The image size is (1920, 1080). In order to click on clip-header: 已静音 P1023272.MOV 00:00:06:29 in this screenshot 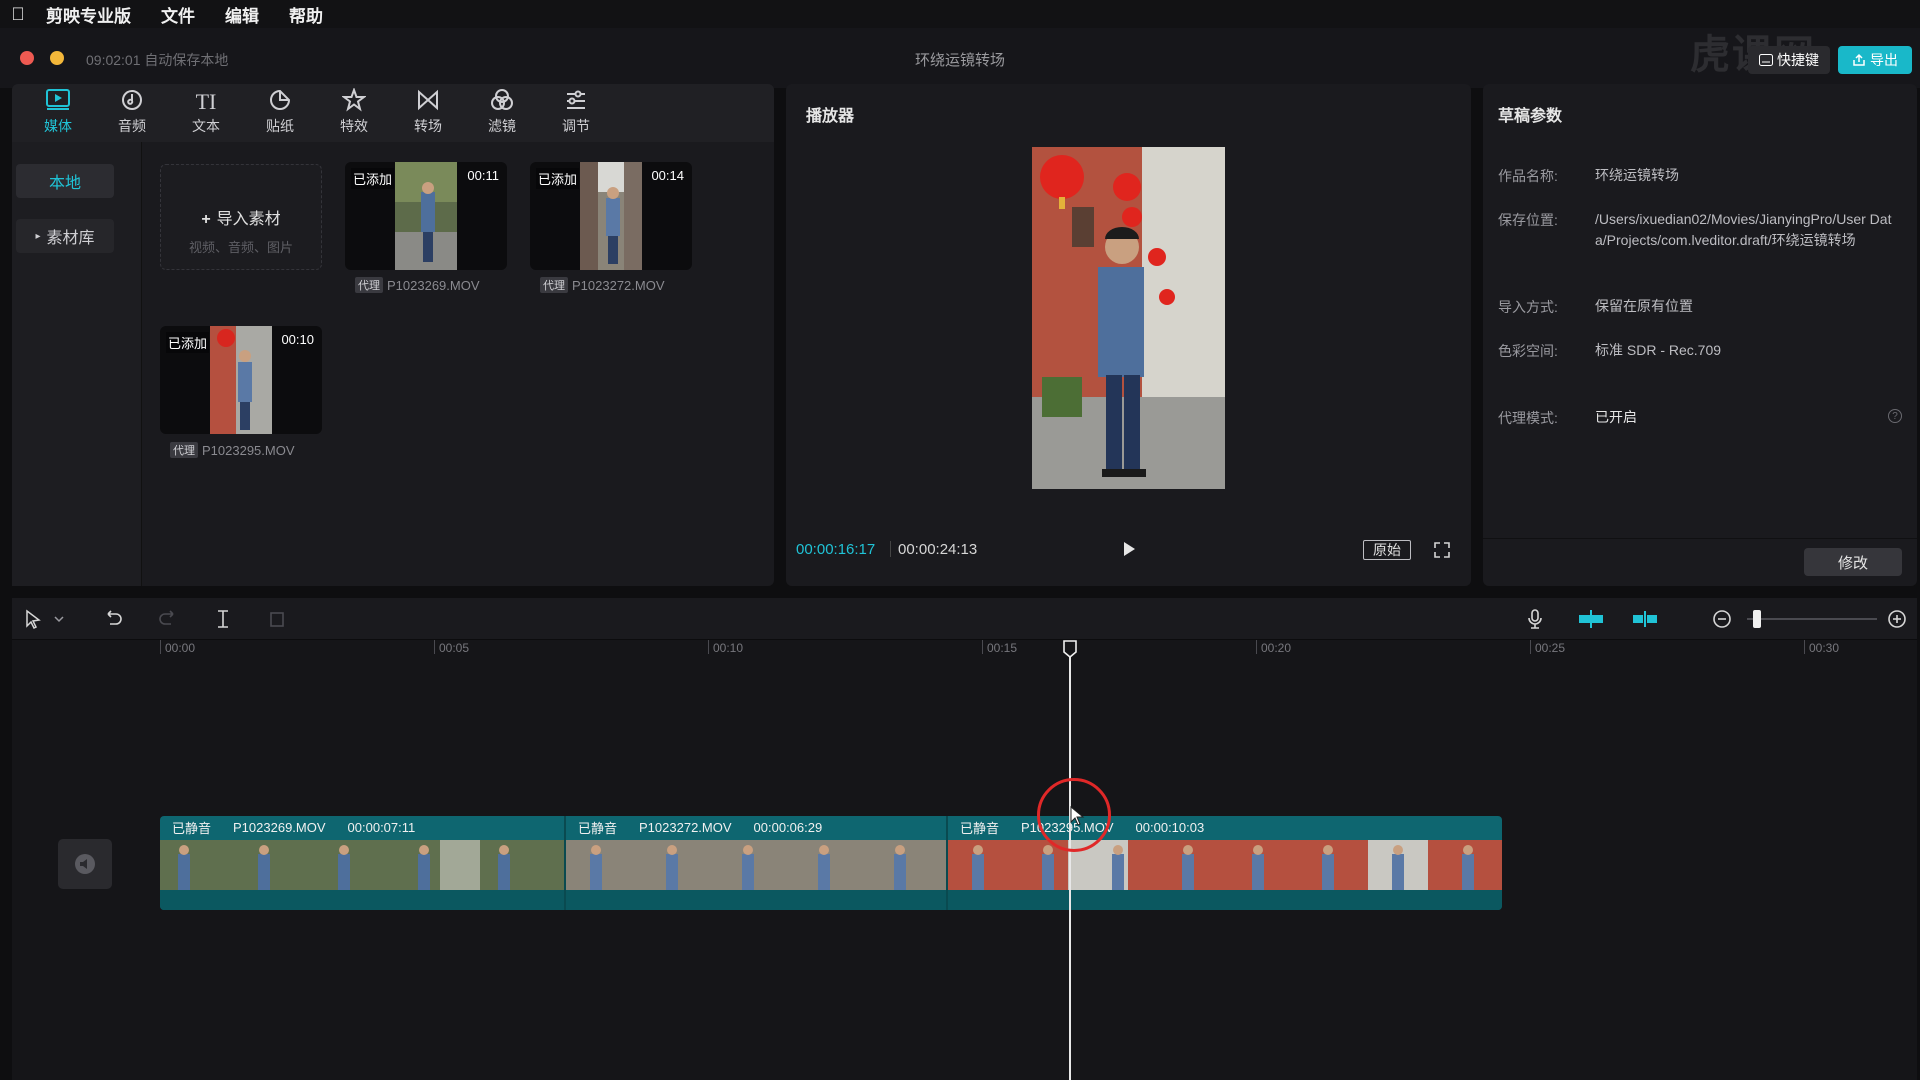, I will do `click(694, 827)`.